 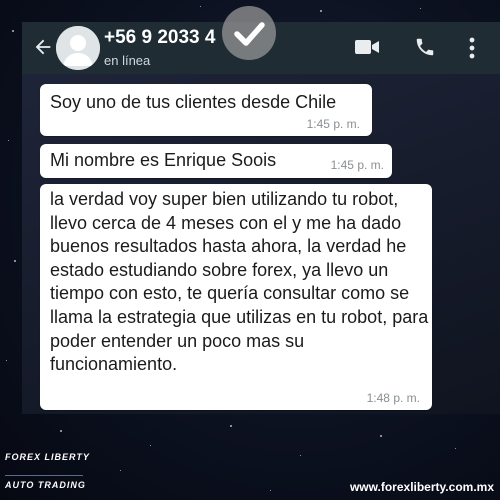 I want to click on message-time: 1:48 p. m., so click(x=393, y=398).